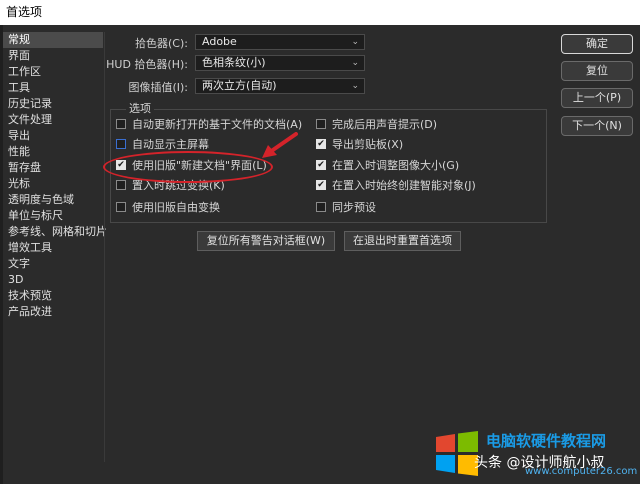 This screenshot has width=640, height=484. What do you see at coordinates (53, 152) in the screenshot?
I see `sidebar-item-performance: 性能` at bounding box center [53, 152].